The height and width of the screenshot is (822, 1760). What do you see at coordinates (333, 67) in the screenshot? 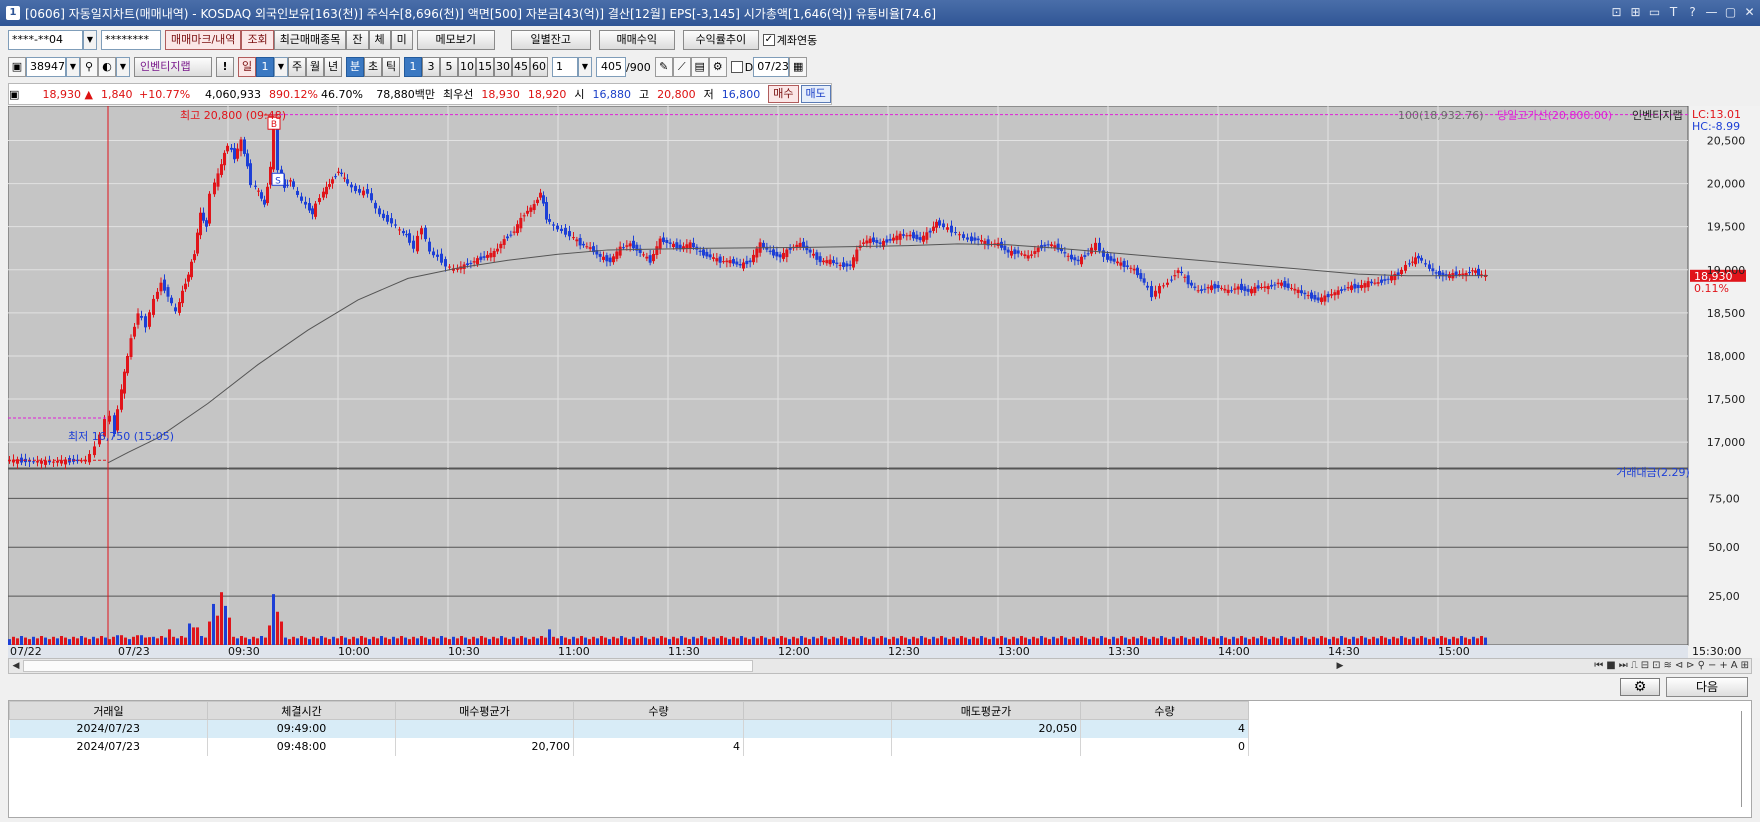
I see `period-year-button: 년` at bounding box center [333, 67].